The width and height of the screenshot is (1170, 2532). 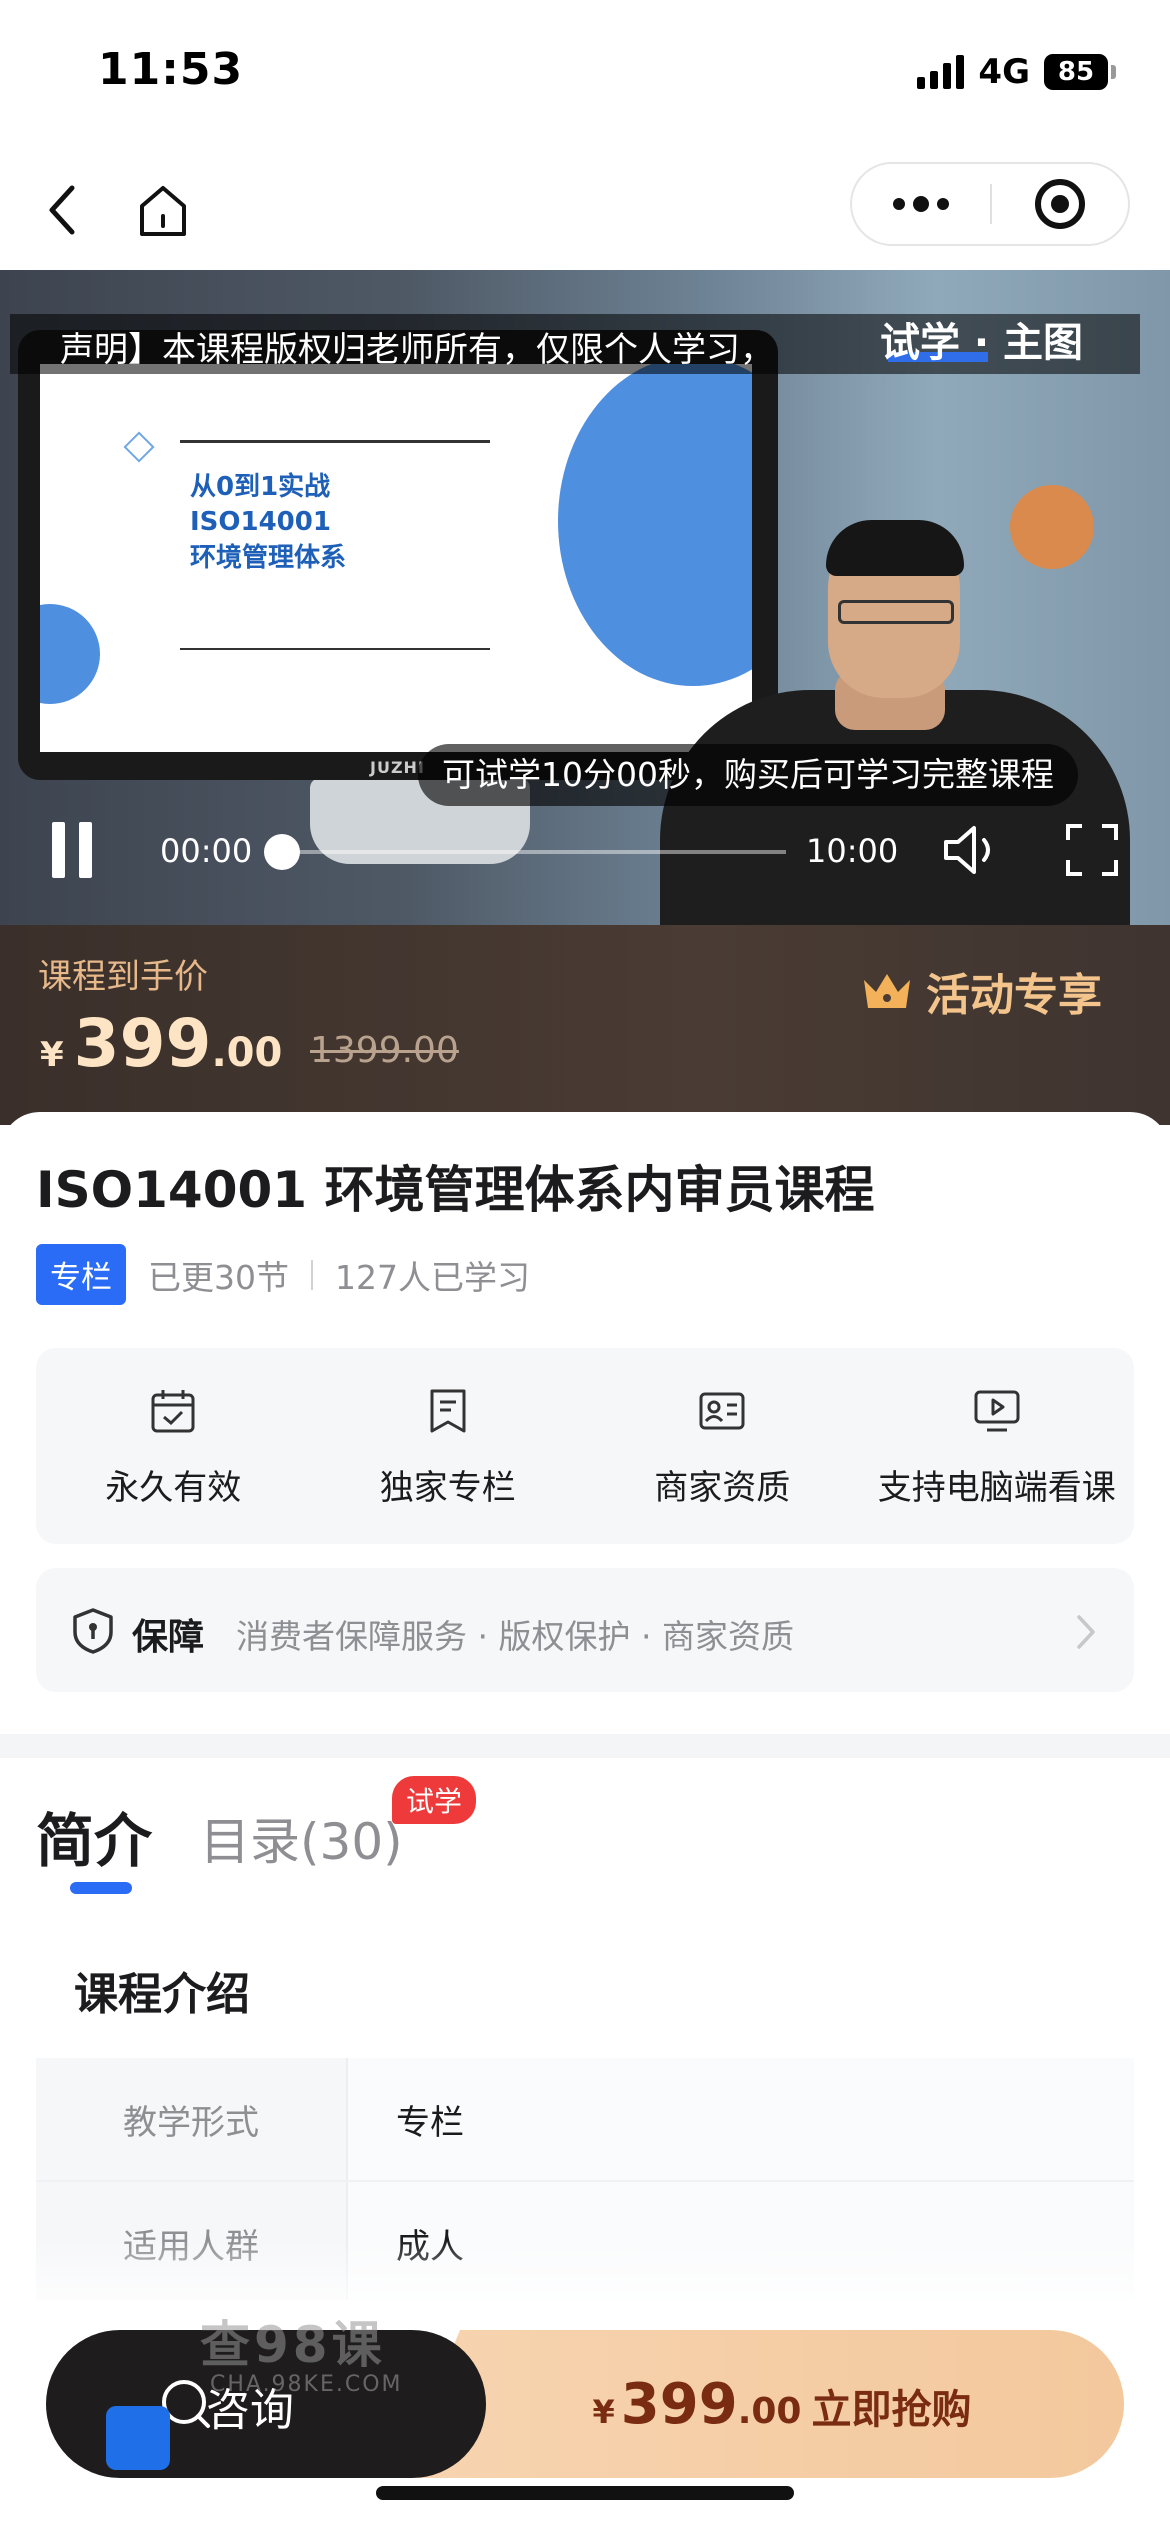 I want to click on course-meta: 专栏 已更30节 127人已学习, so click(x=283, y=1274).